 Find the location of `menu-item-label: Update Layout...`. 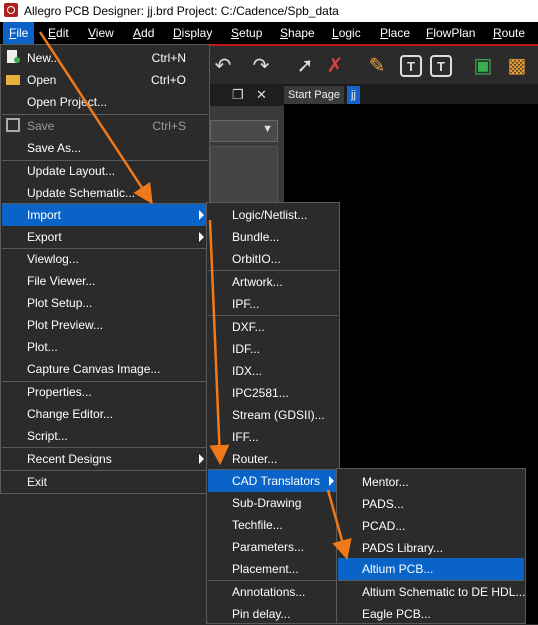

menu-item-label: Update Layout... is located at coordinates (71, 171).